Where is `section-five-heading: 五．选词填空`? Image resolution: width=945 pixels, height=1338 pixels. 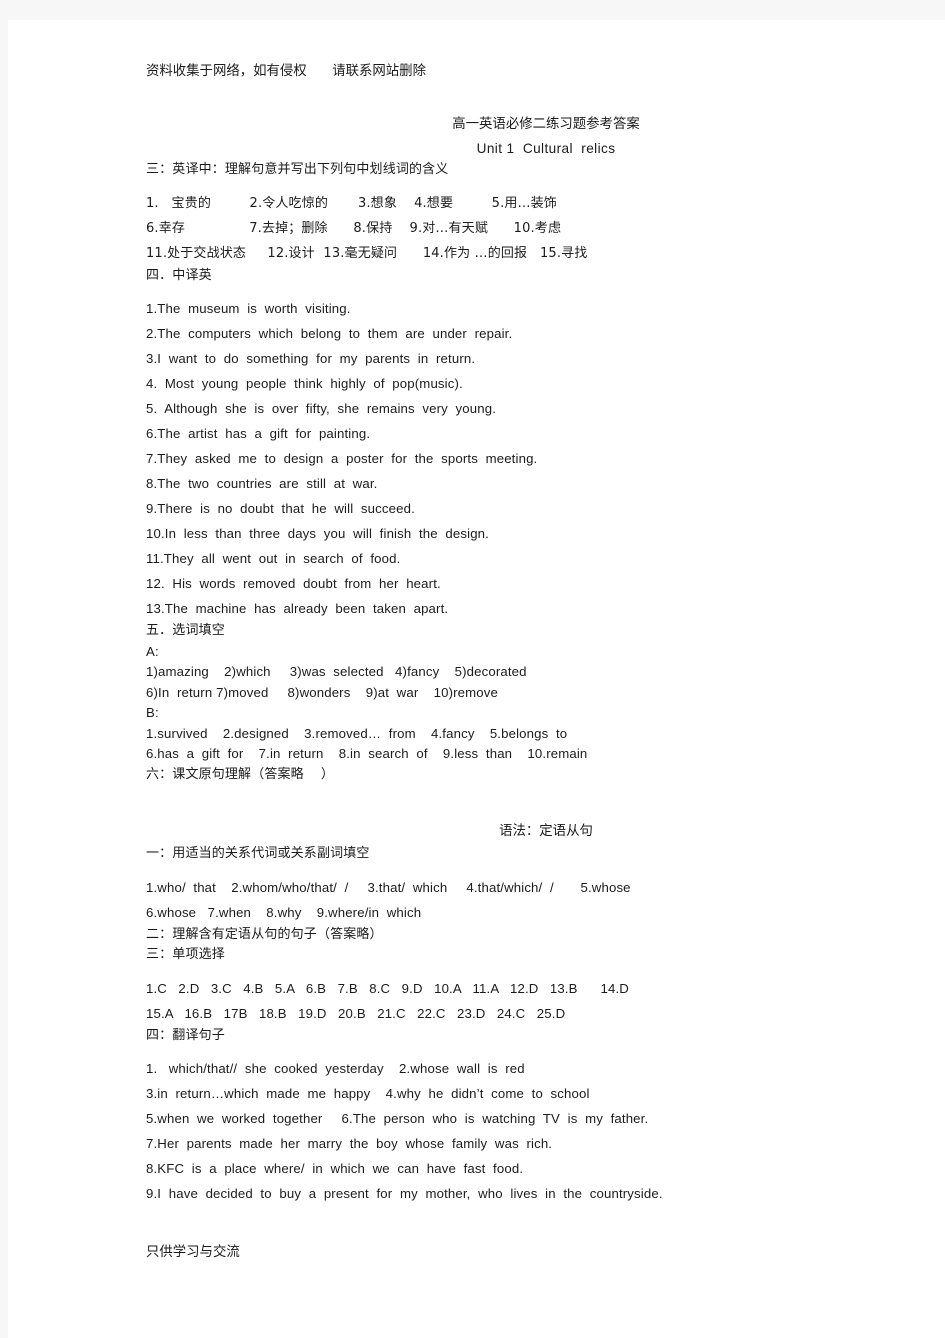
section-five-heading: 五．选词填空 is located at coordinates (185, 630).